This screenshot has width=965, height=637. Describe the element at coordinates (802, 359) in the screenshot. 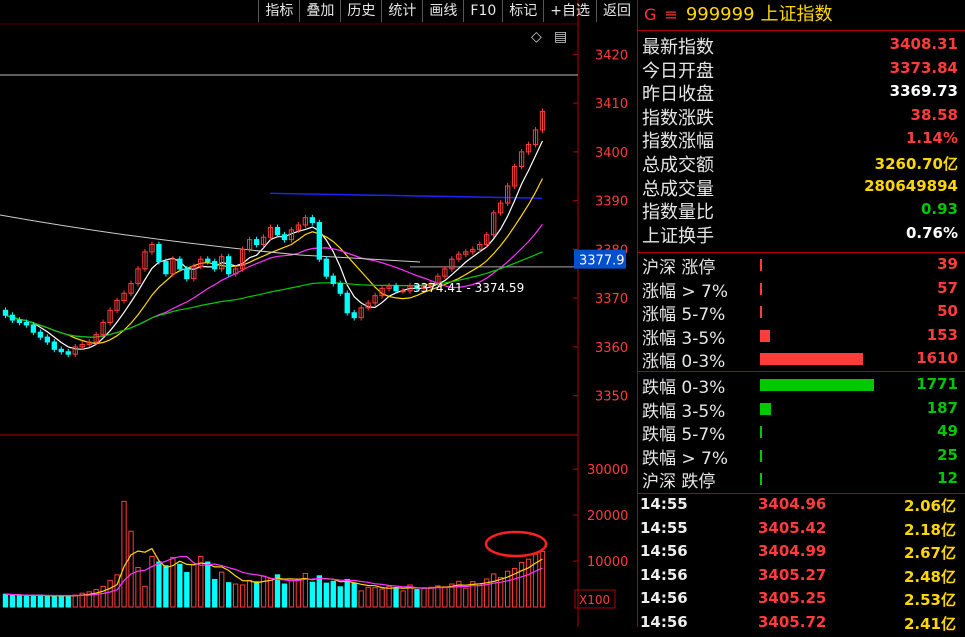

I see `breadth-row: 涨幅 0-3% 1610` at that location.